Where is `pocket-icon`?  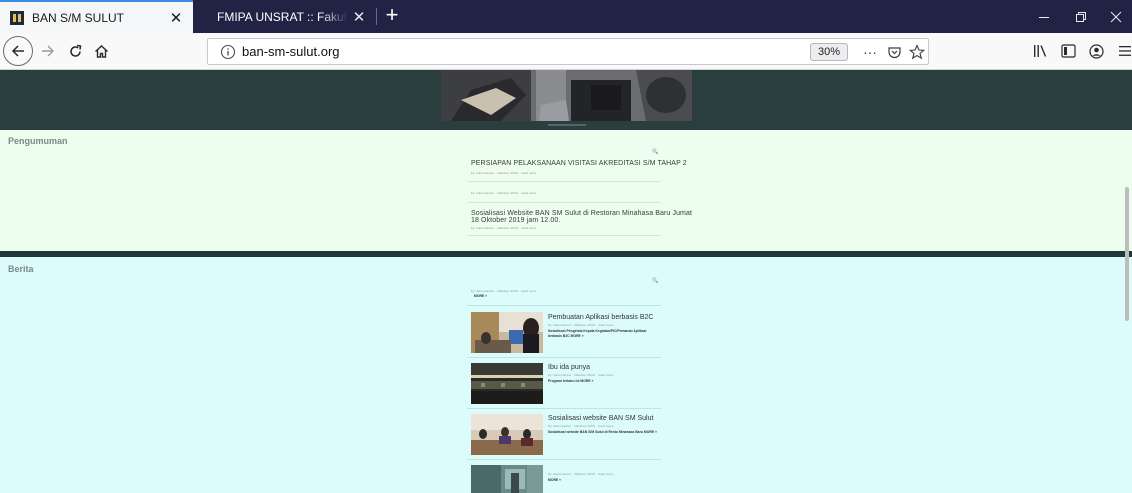 pocket-icon is located at coordinates (894, 52).